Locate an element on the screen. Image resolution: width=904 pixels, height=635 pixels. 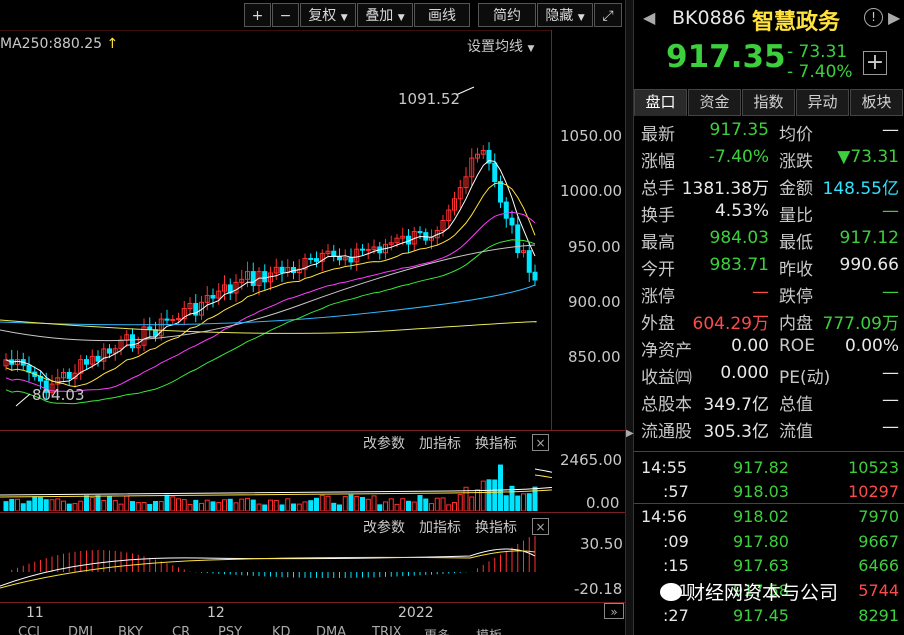
brief-button: 简约 is located at coordinates (507, 15).